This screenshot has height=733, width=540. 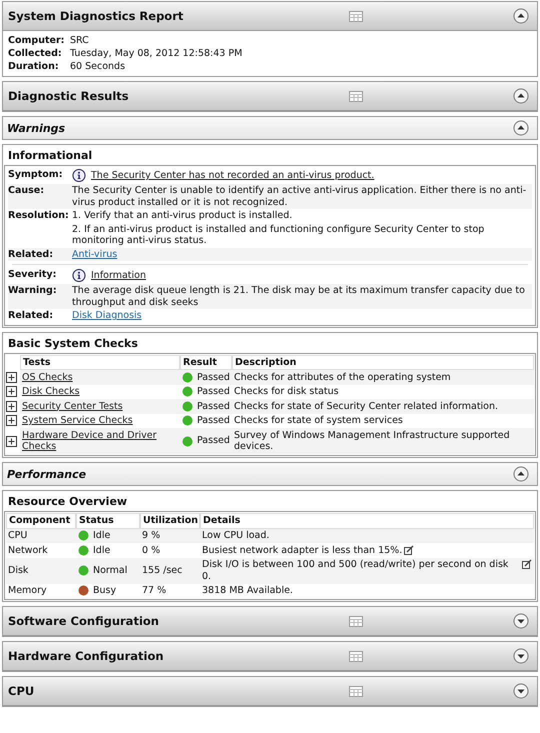 I want to click on symptom-link: The Security Center has not recorded an anti-virus product., so click(x=232, y=176).